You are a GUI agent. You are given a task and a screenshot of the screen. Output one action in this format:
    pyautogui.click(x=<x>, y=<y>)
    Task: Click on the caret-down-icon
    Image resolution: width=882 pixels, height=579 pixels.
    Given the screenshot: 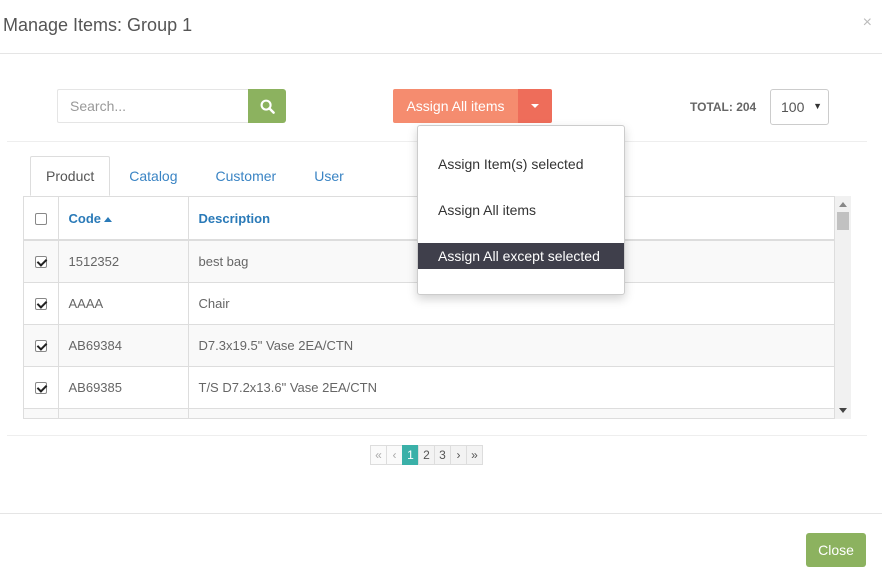 What is the action you would take?
    pyautogui.click(x=535, y=106)
    